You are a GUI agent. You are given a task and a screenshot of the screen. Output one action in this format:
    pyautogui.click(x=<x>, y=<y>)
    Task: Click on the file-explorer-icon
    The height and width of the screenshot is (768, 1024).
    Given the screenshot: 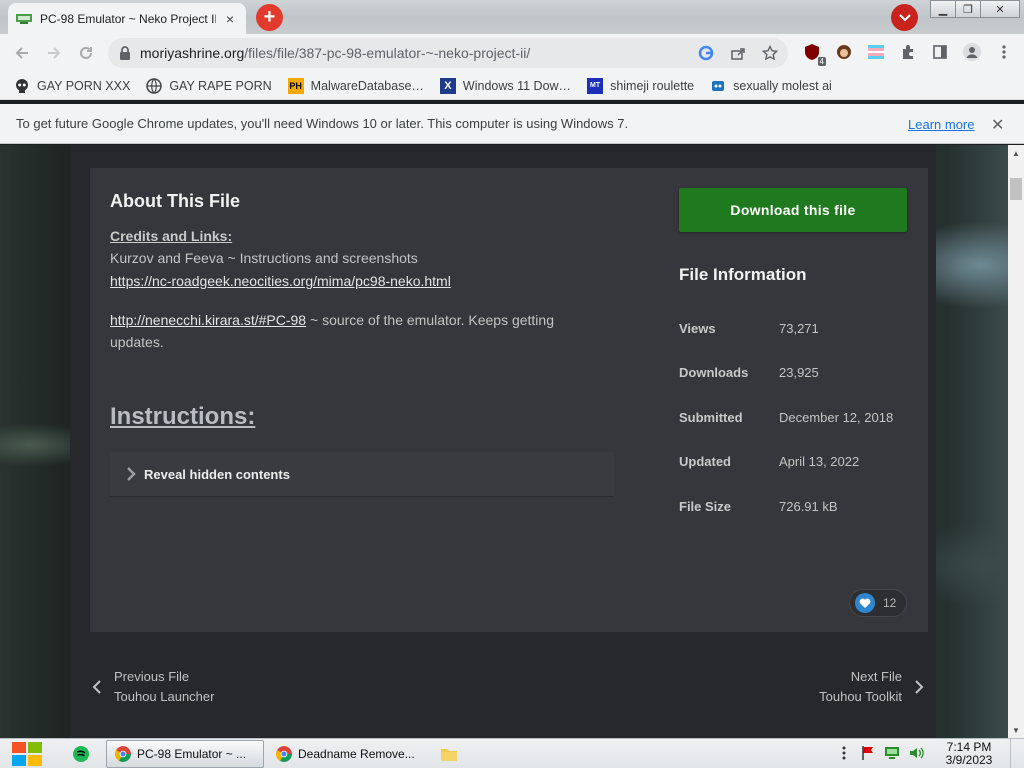 What is the action you would take?
    pyautogui.click(x=449, y=754)
    